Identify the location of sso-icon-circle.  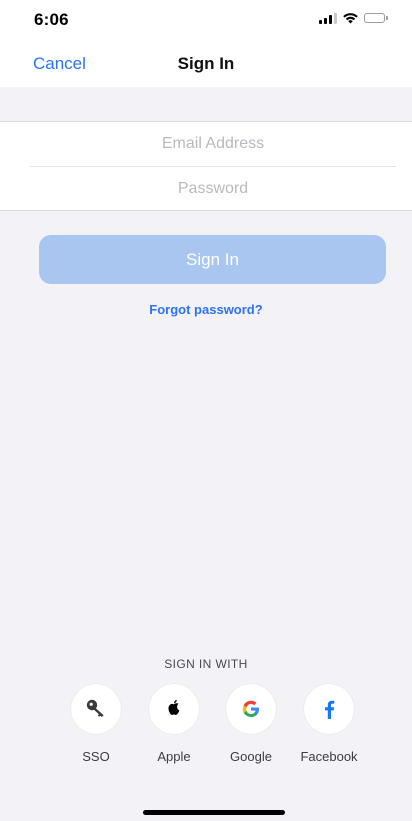
(96, 709).